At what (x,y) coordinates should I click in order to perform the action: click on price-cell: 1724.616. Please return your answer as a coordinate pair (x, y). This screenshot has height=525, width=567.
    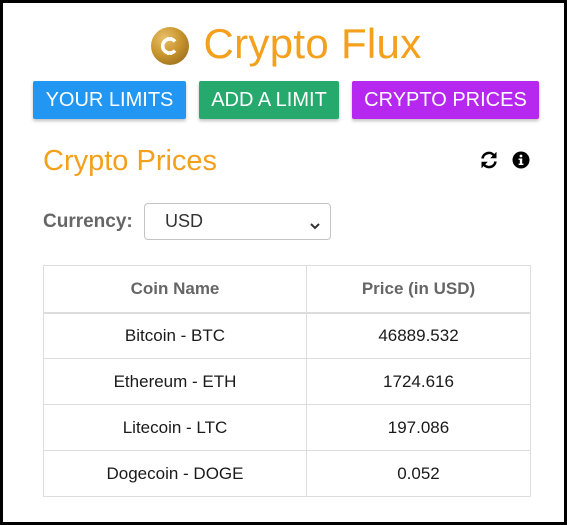
    Looking at the image, I should click on (418, 381).